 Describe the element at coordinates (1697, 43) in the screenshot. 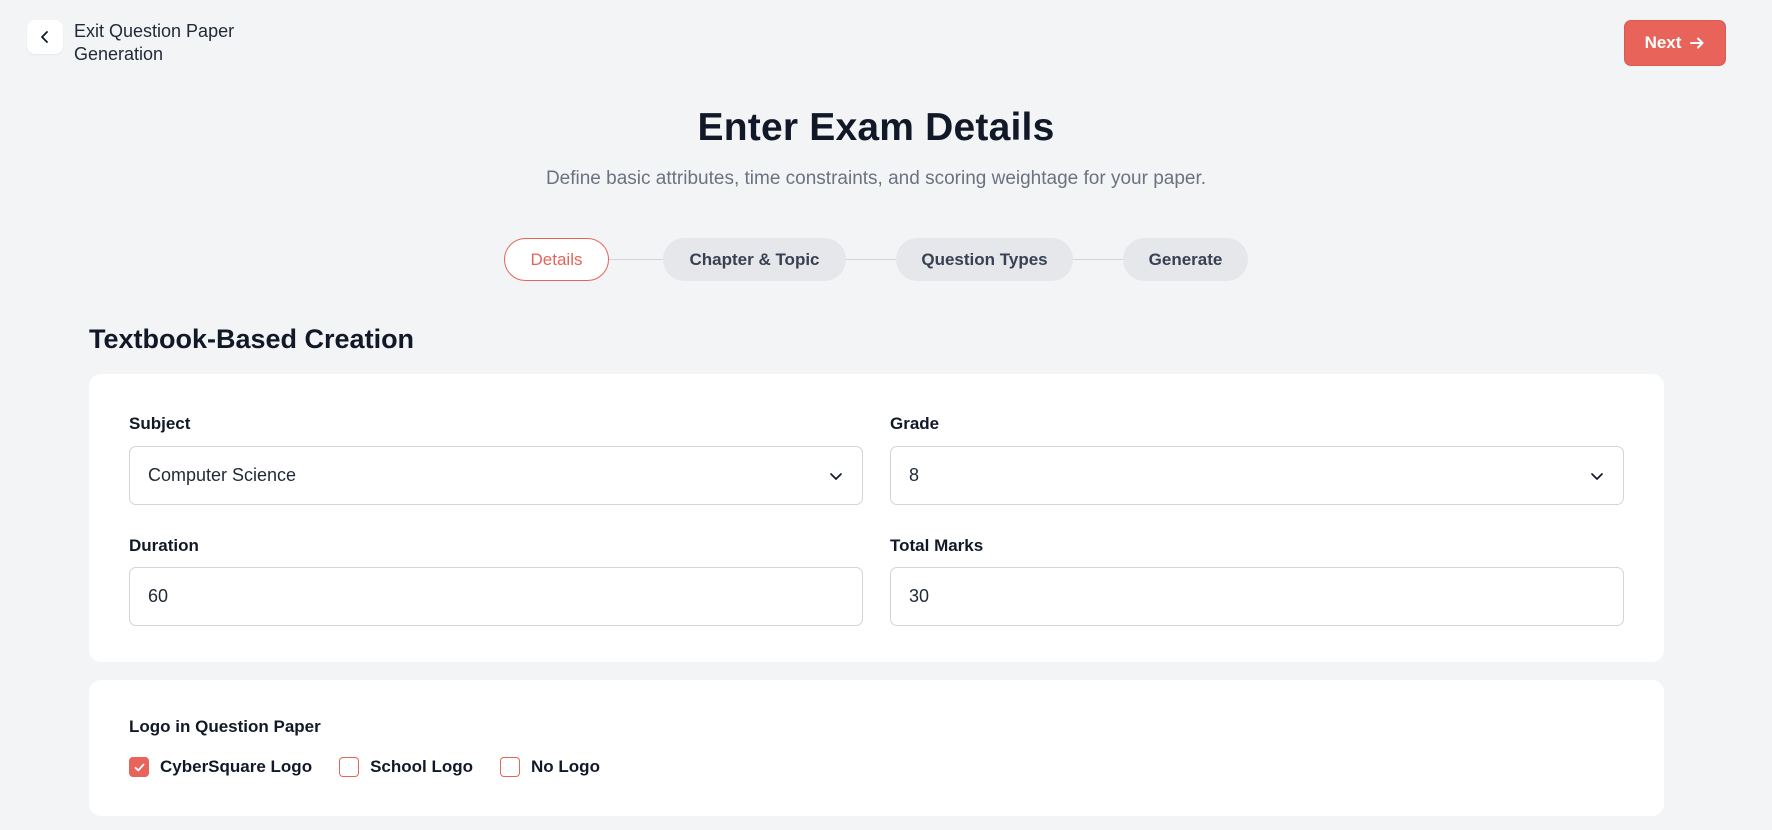

I see `arrow-right-icon` at that location.